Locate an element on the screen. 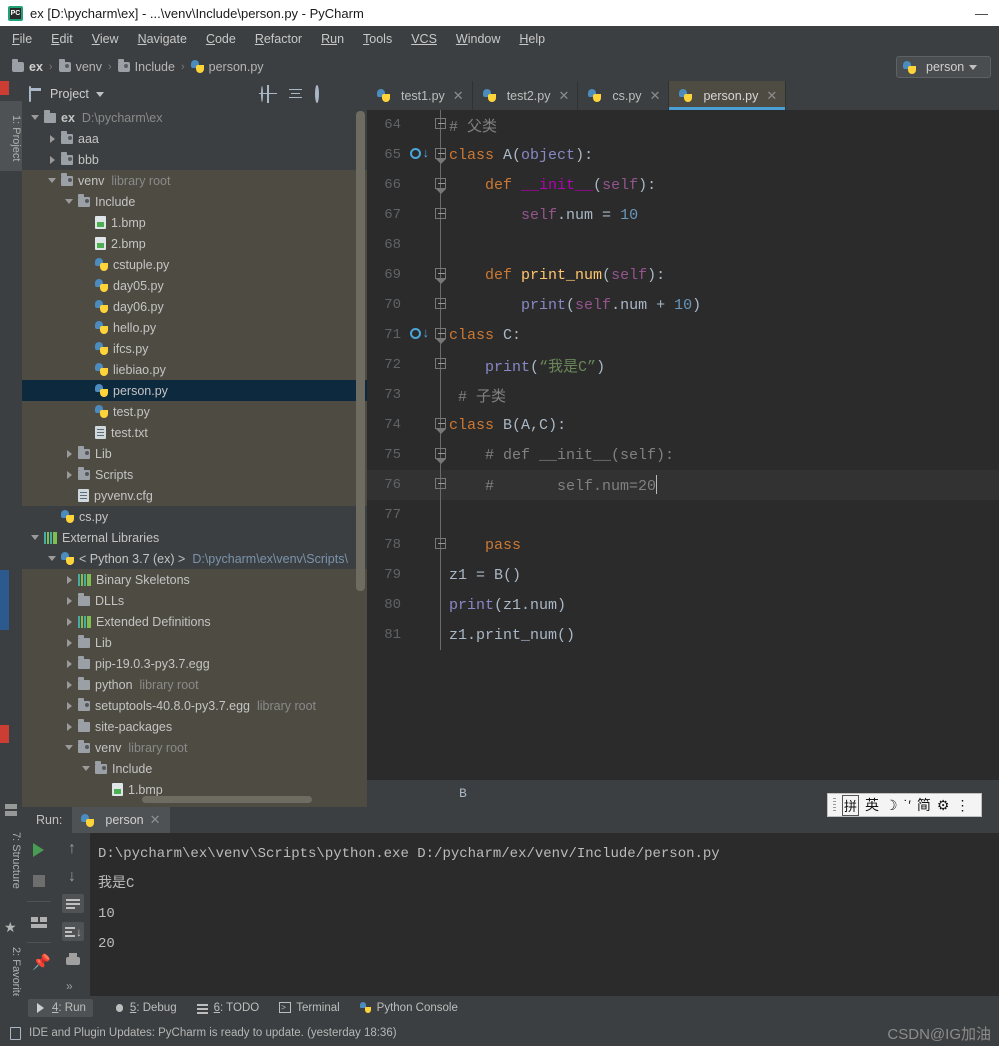 The height and width of the screenshot is (1046, 999). up-arrow-icon: ↑ is located at coordinates (73, 848).